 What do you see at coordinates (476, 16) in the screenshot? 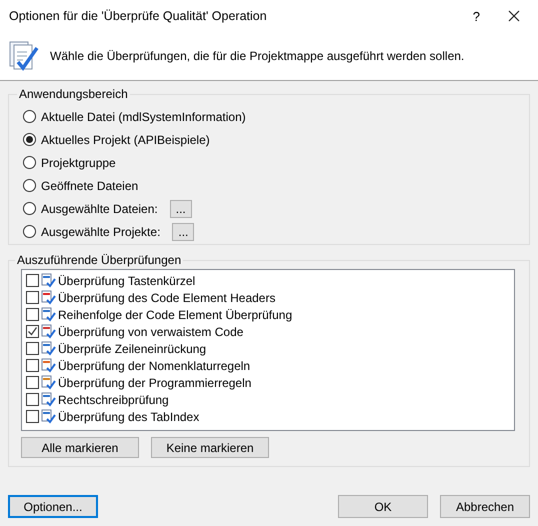
I see `help-button: ?` at bounding box center [476, 16].